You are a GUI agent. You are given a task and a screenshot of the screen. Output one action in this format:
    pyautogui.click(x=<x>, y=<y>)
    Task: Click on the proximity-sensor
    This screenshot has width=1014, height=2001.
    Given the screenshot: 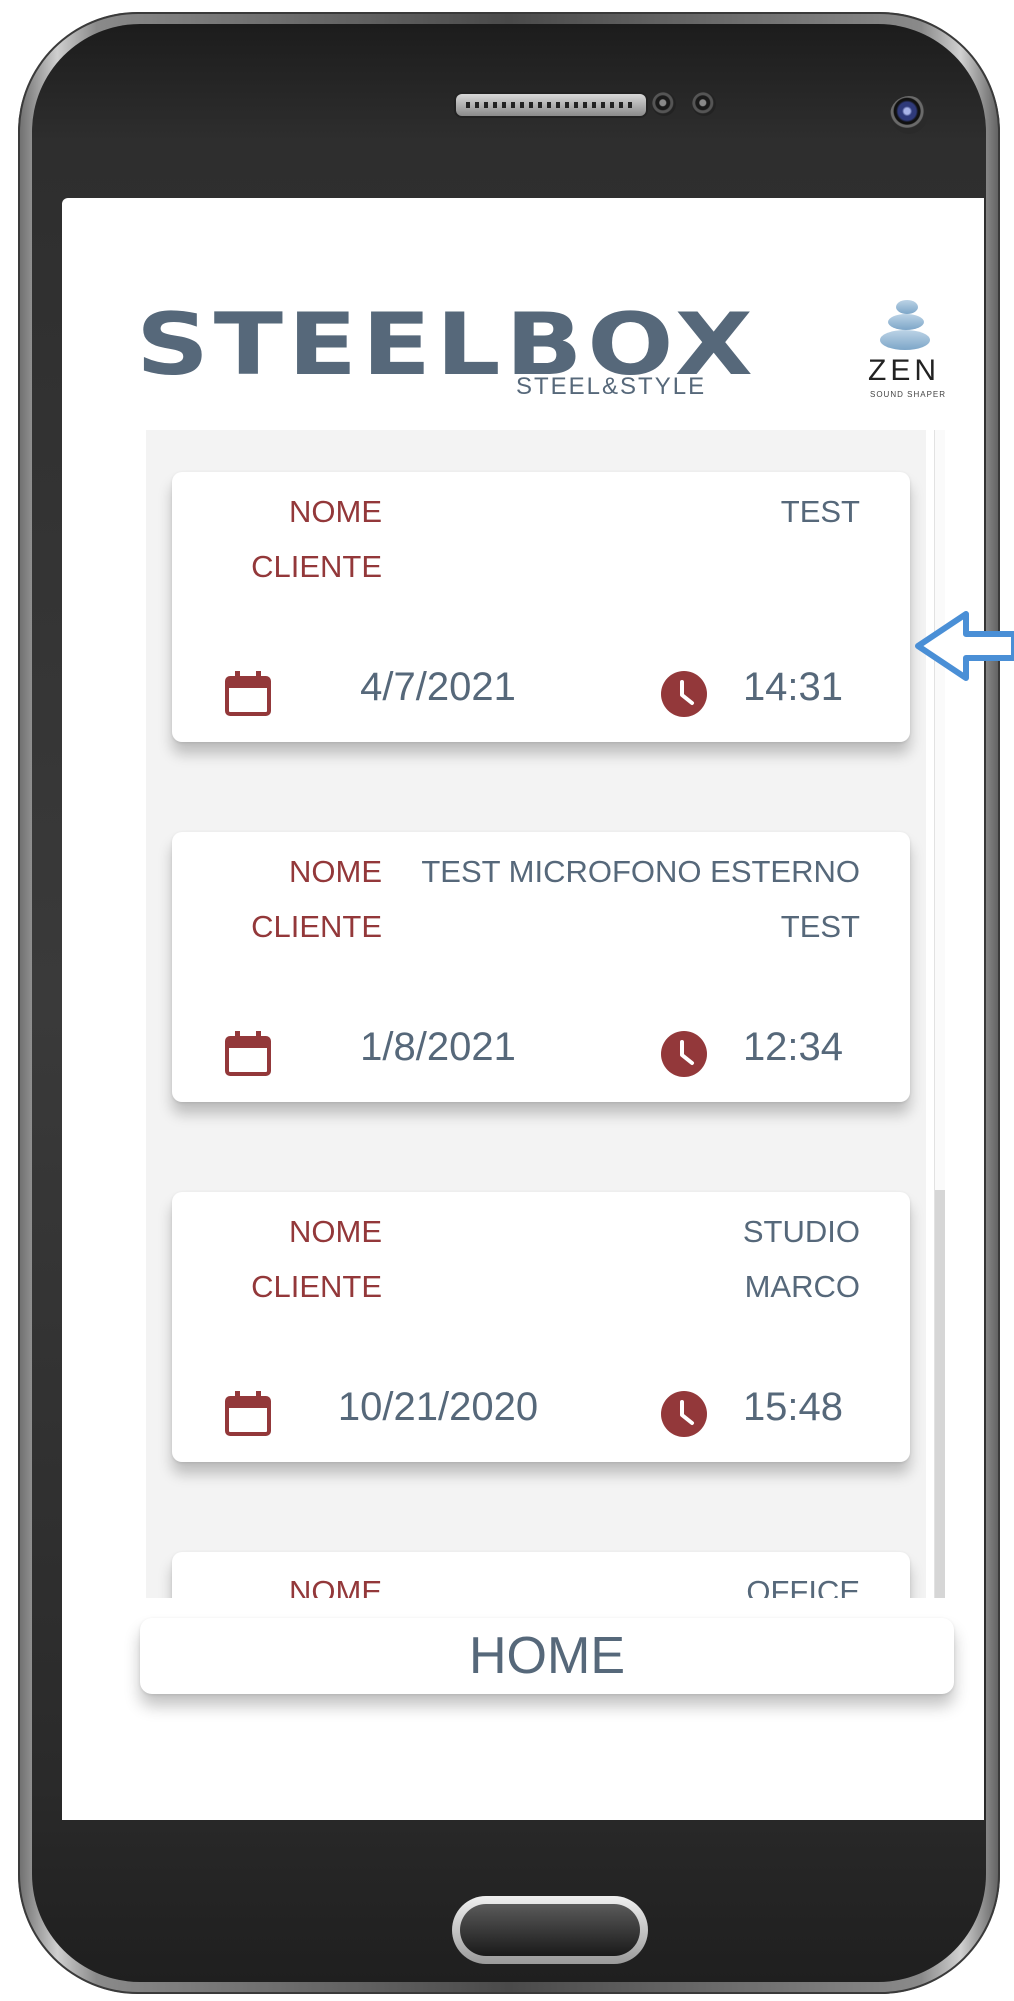 What is the action you would take?
    pyautogui.click(x=664, y=104)
    